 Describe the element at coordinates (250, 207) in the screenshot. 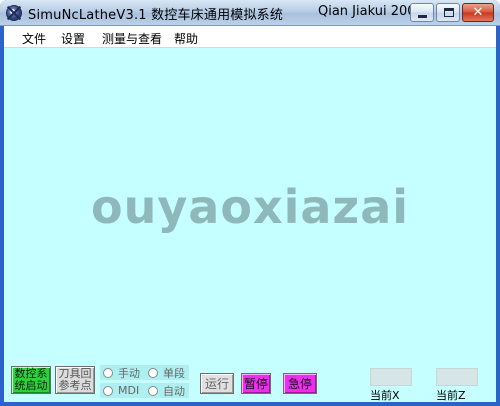

I see `watermark-text: ouyaoxiazai` at that location.